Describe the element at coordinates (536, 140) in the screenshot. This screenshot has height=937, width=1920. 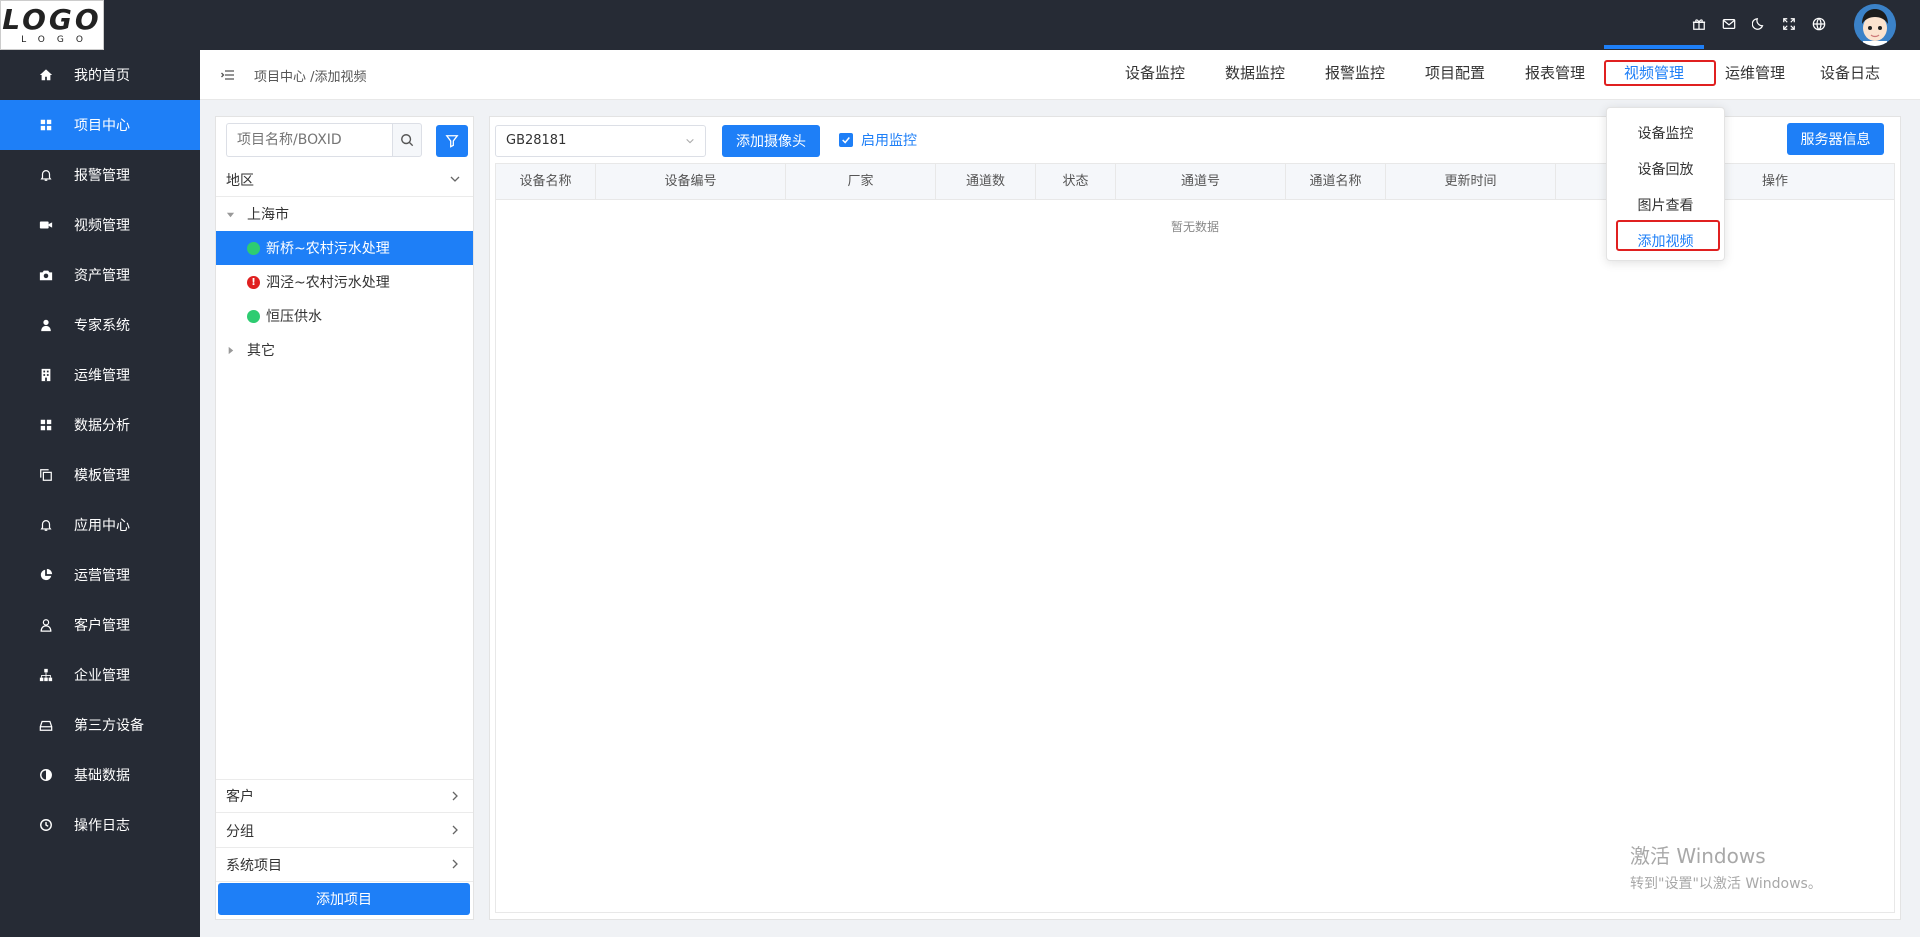
I see `protocol-select-value: GB28181` at that location.